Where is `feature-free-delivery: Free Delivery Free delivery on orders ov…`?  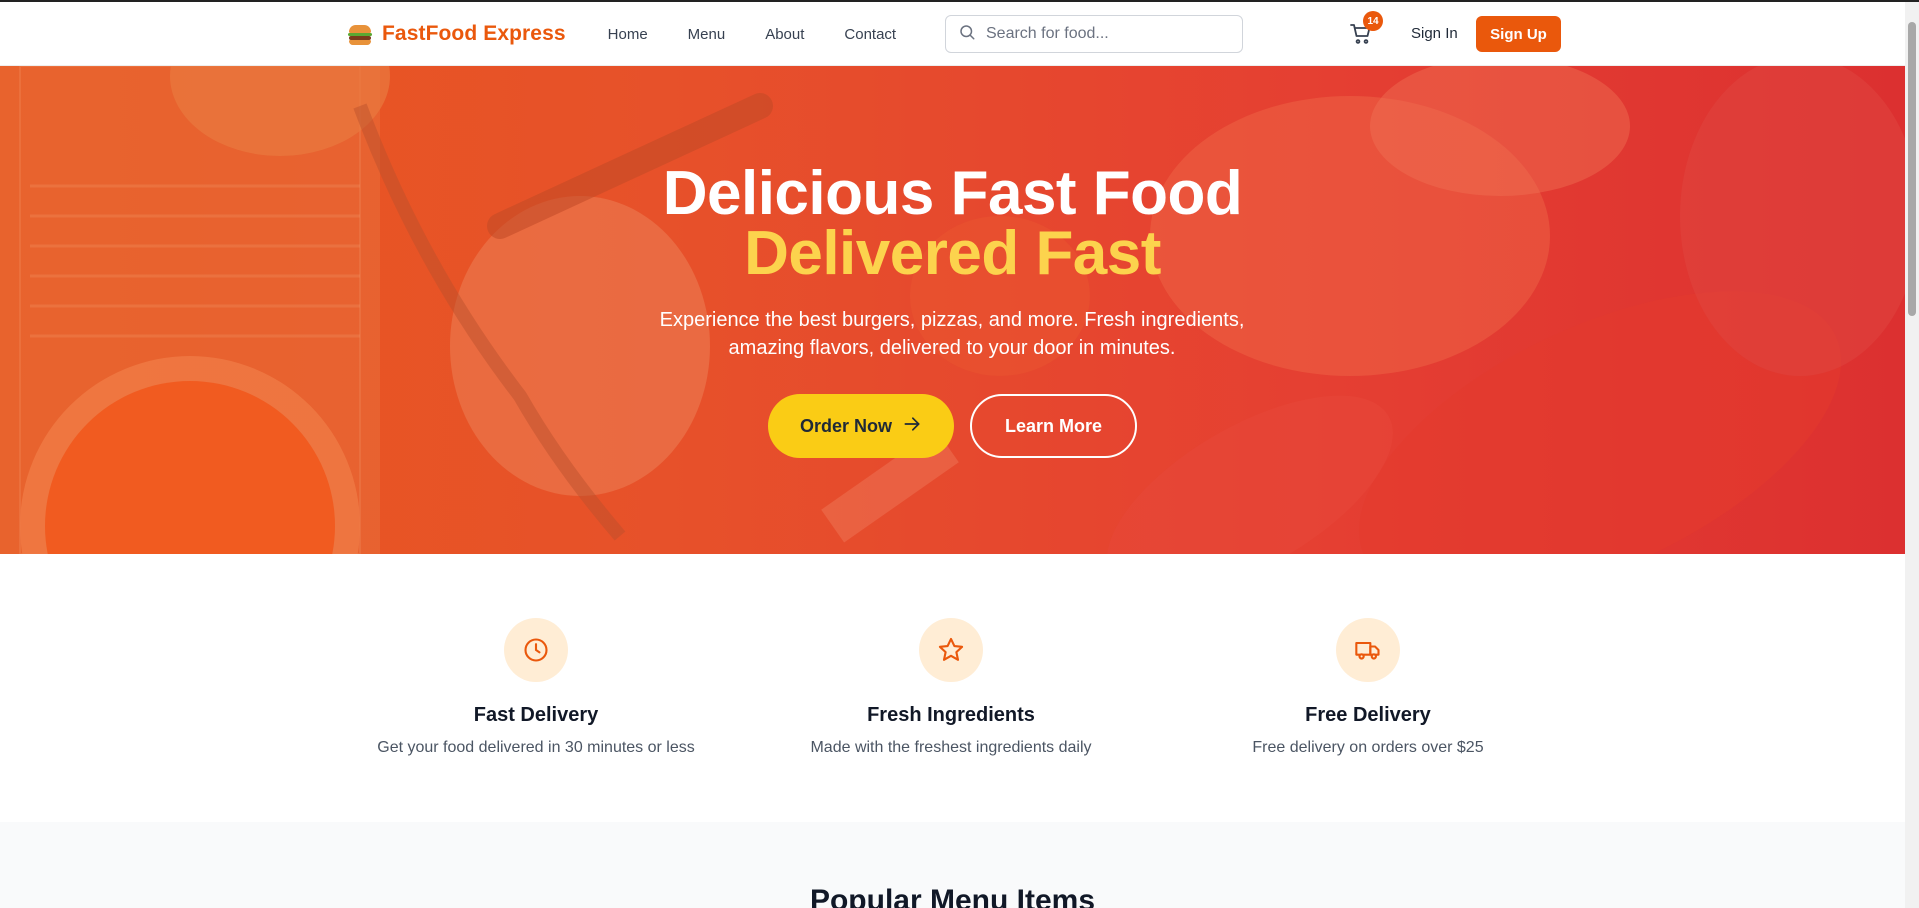
feature-free-delivery: Free Delivery Free delivery on orders ov… is located at coordinates (1368, 687).